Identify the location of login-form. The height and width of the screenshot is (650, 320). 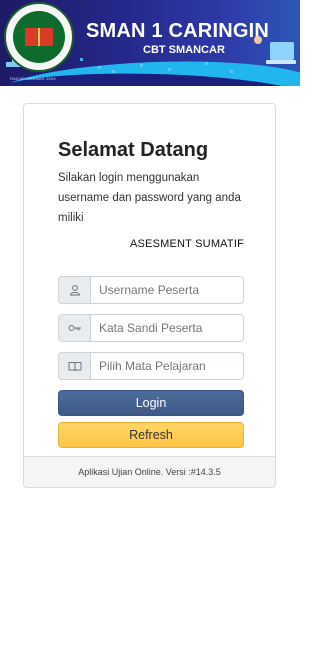
(151, 328).